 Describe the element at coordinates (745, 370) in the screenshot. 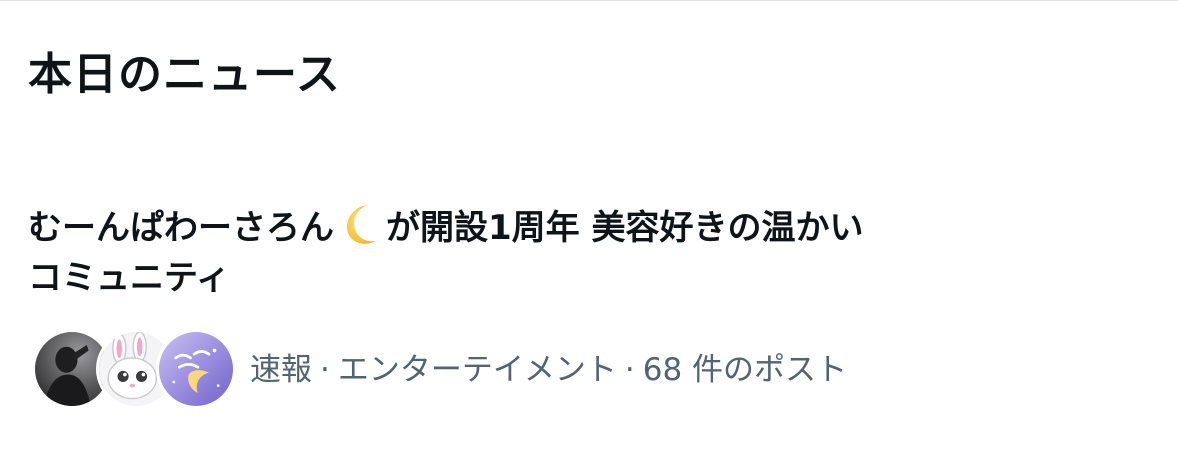

I see `news-post-count: 68 件のポスト` at that location.